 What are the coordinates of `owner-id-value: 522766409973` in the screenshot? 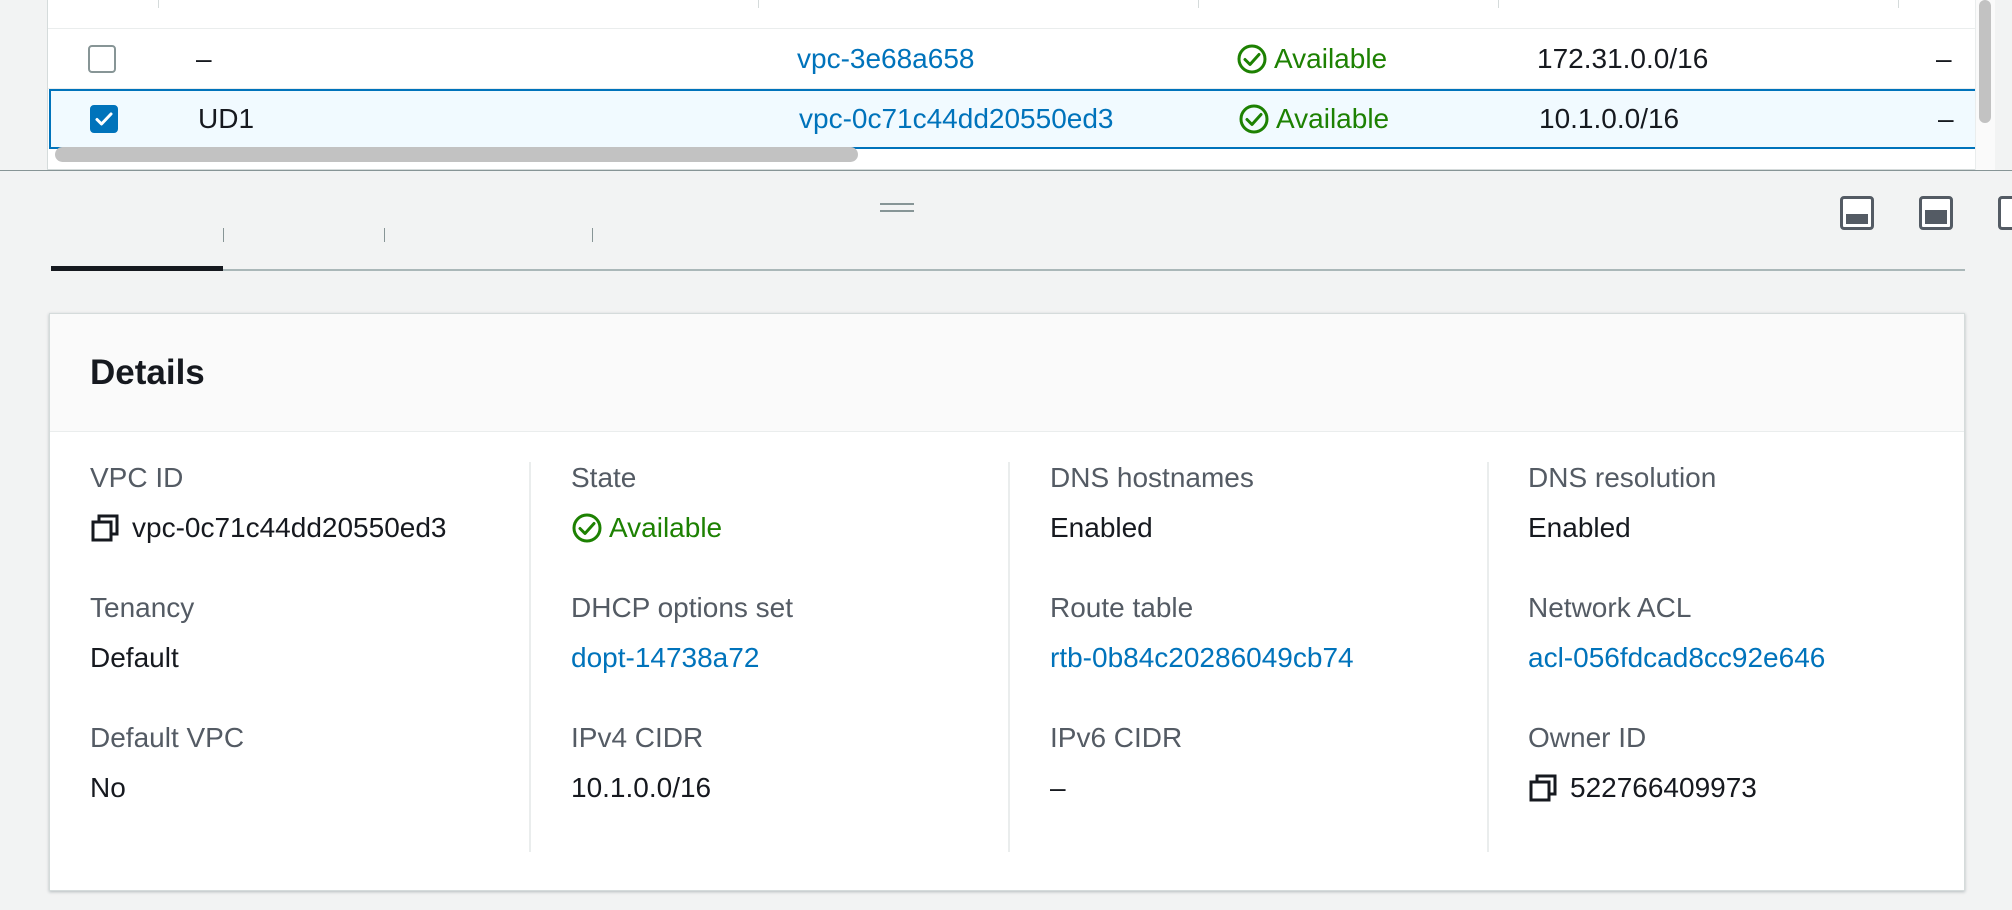 It's located at (1663, 787).